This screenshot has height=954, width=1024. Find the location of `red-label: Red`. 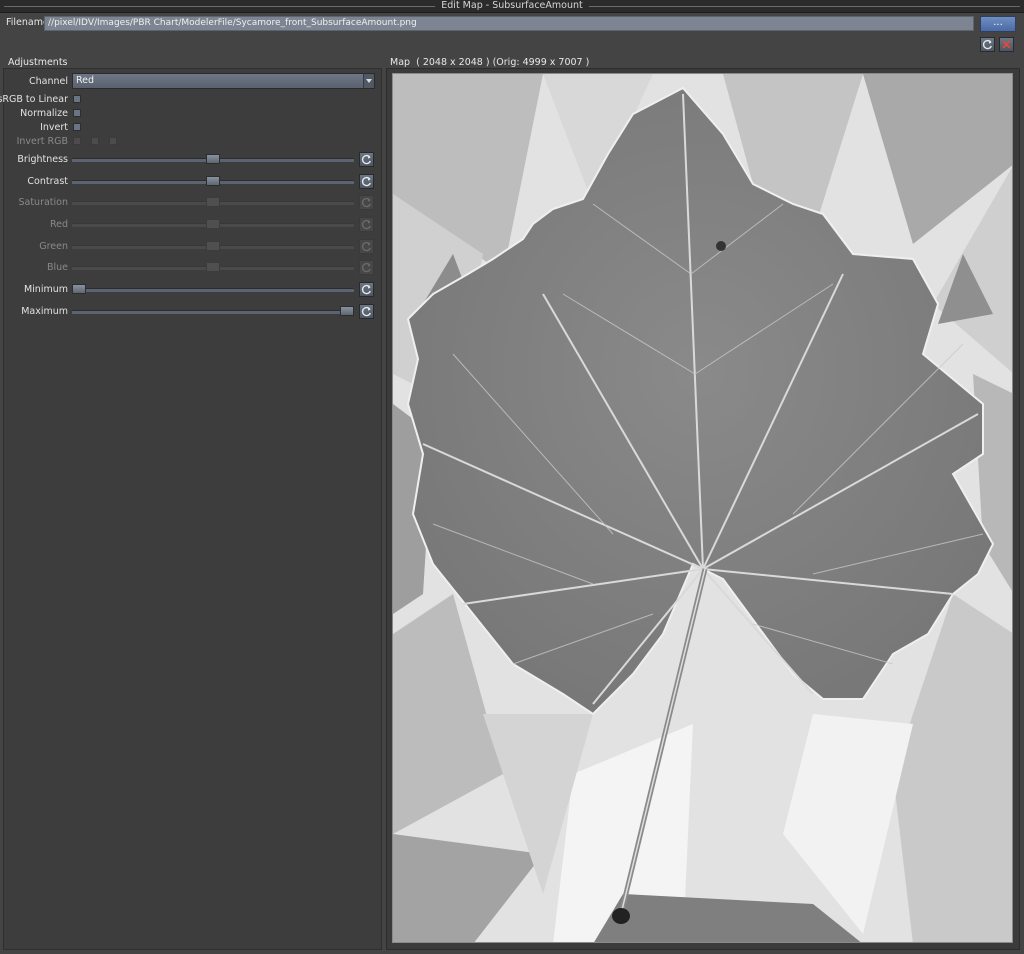

red-label: Red is located at coordinates (58, 224).